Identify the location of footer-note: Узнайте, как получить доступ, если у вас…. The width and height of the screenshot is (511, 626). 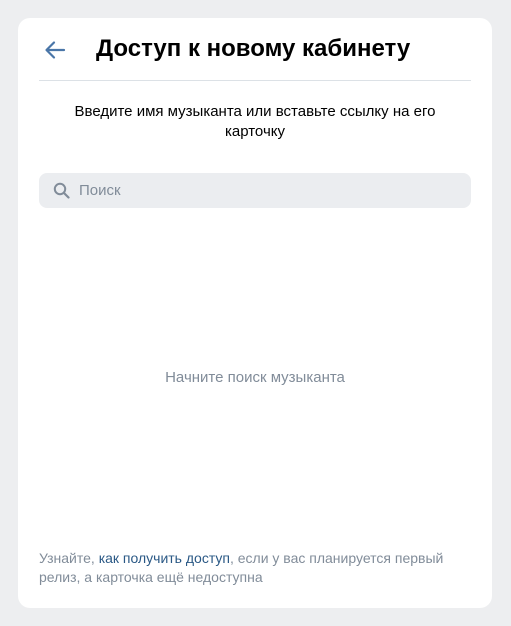
(255, 568).